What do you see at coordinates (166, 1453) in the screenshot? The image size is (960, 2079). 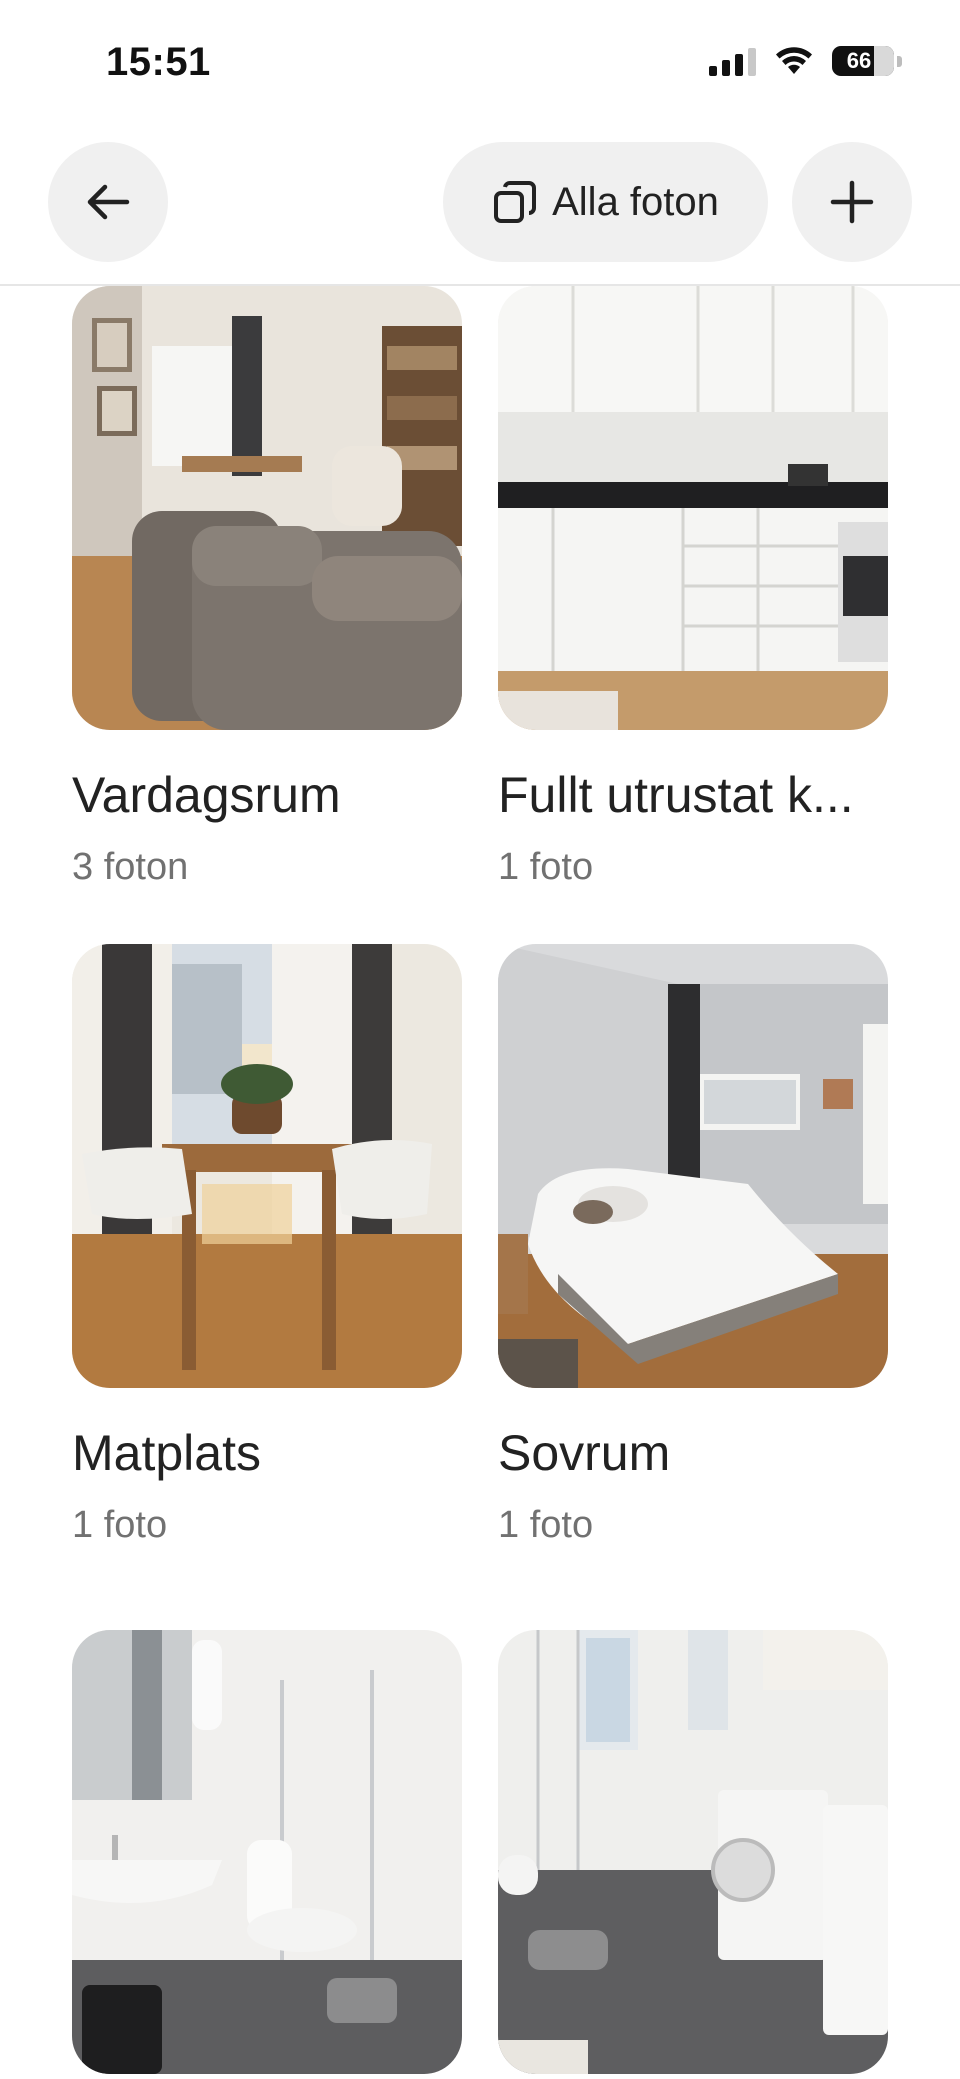 I see `room-title: Matplats` at bounding box center [166, 1453].